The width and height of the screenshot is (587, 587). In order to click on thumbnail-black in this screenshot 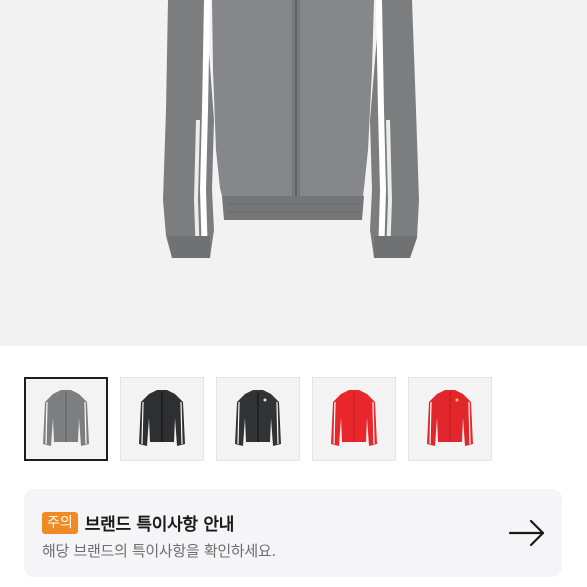, I will do `click(162, 419)`.